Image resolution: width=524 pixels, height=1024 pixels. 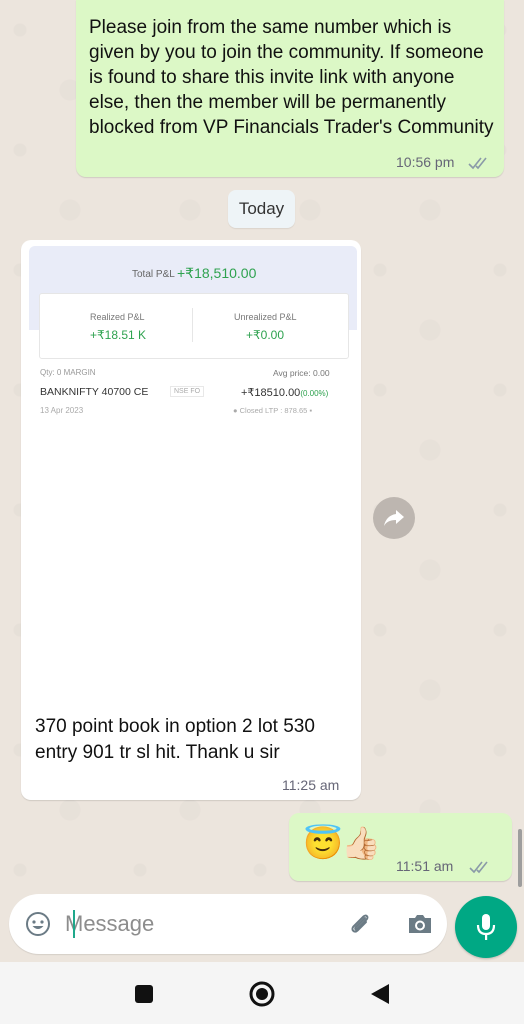 I want to click on realized-pnl-label: Realized P&L, so click(x=117, y=317).